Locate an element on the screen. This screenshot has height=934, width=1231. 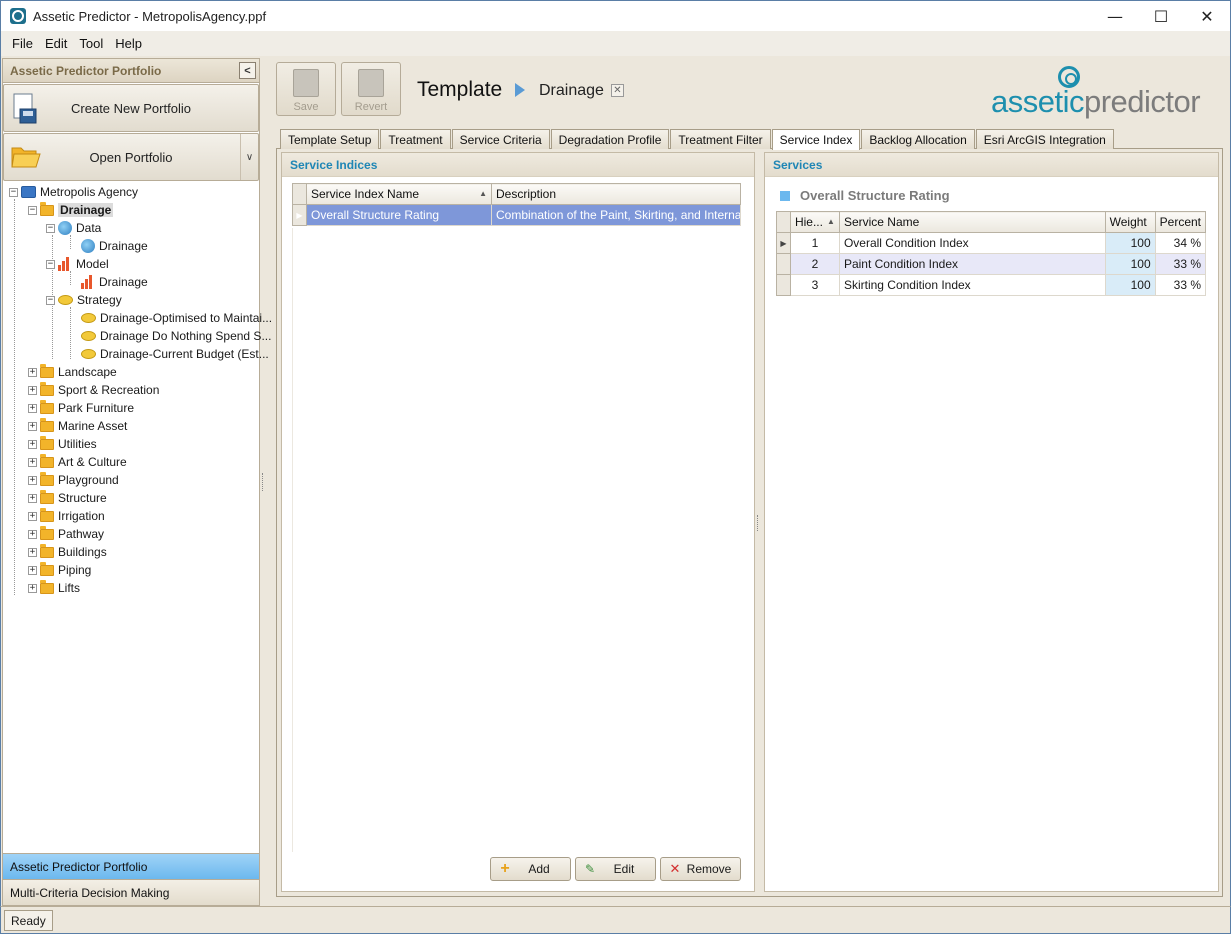
maximize-button: ☐ is located at coordinates (1161, 16).